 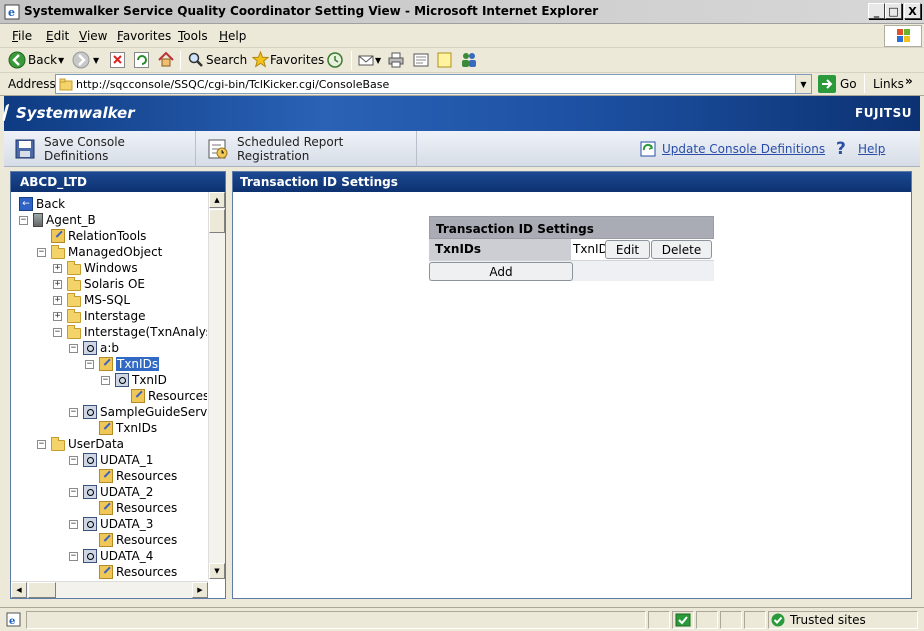 What do you see at coordinates (98, 236) in the screenshot?
I see `tree-item-relationtools: RelationTools` at bounding box center [98, 236].